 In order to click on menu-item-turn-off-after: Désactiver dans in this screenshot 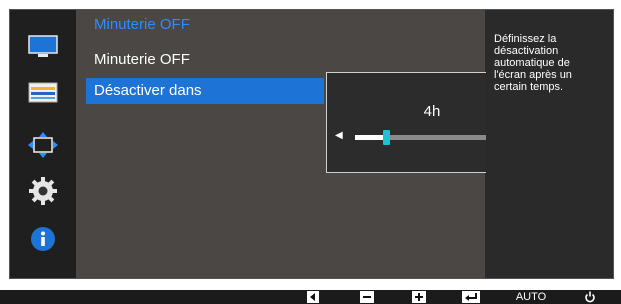, I will do `click(205, 91)`.